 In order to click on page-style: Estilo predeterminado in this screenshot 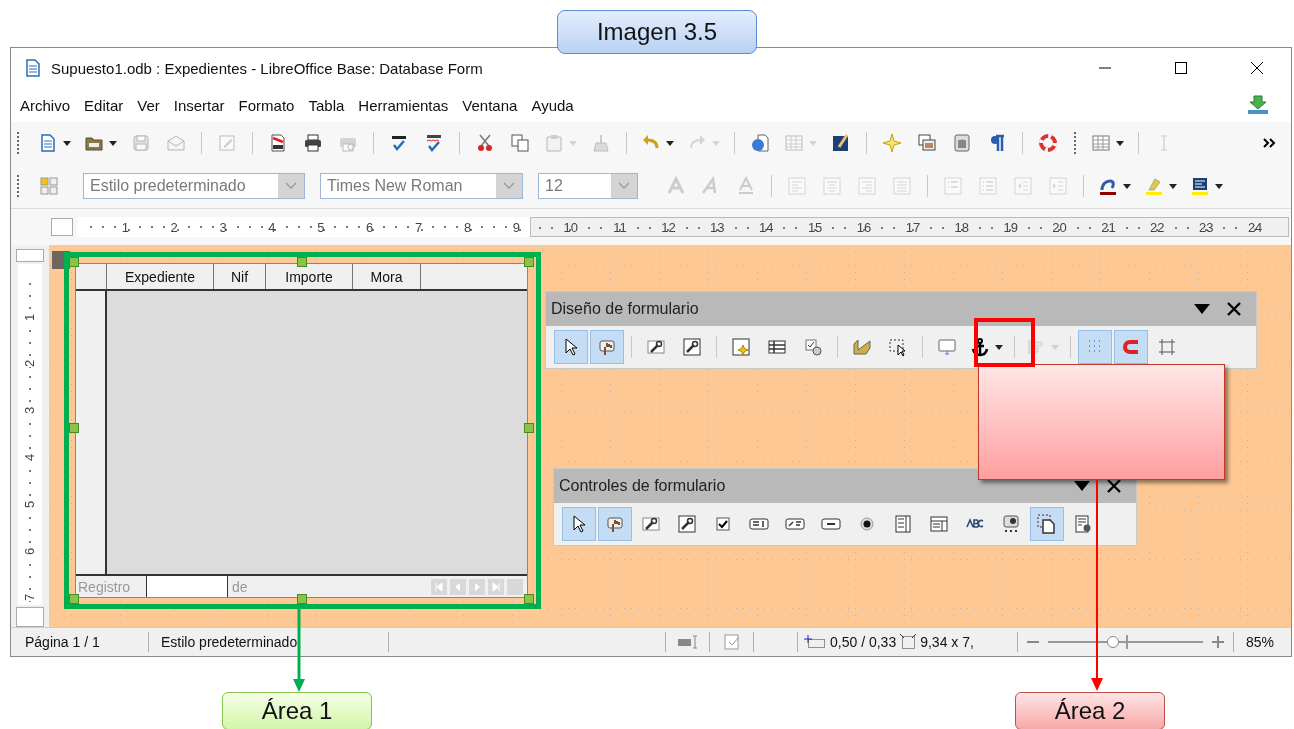, I will do `click(269, 642)`.